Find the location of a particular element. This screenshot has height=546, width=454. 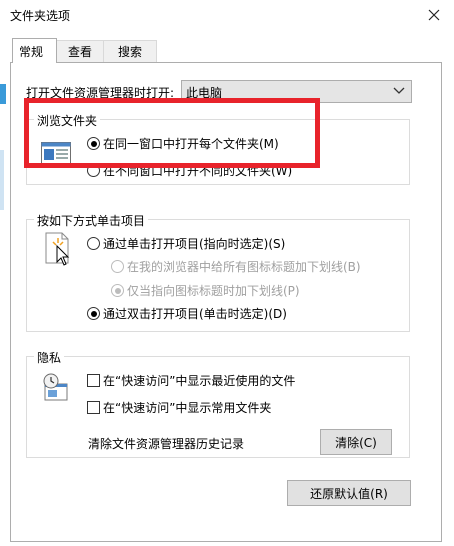

close-icon is located at coordinates (434, 15).